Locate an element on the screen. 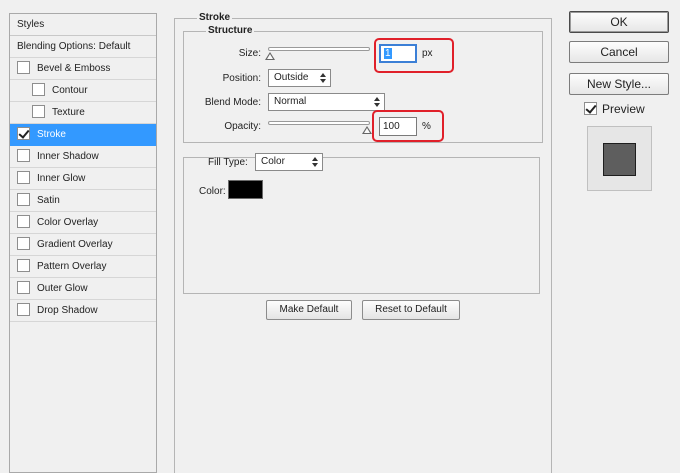  style-item-label: Contour is located at coordinates (70, 90).